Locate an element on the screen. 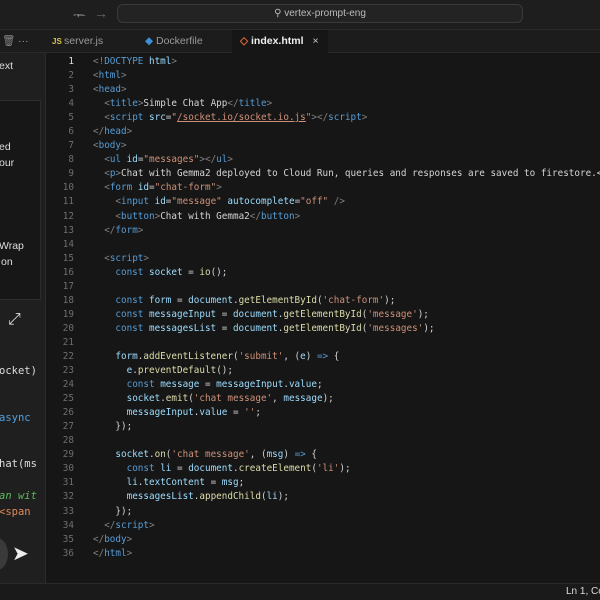  arrow-left-icon: ← is located at coordinates (81, 13).